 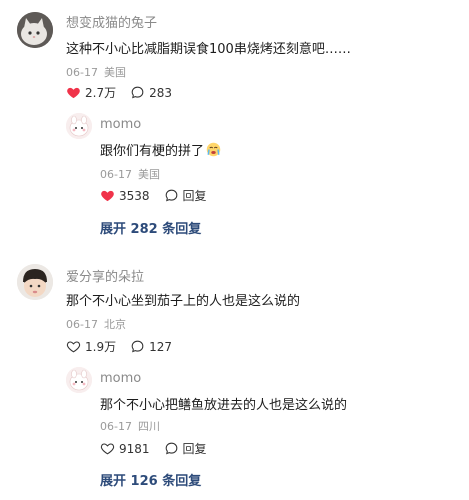 I want to click on like-count: 2.7万, so click(x=101, y=93).